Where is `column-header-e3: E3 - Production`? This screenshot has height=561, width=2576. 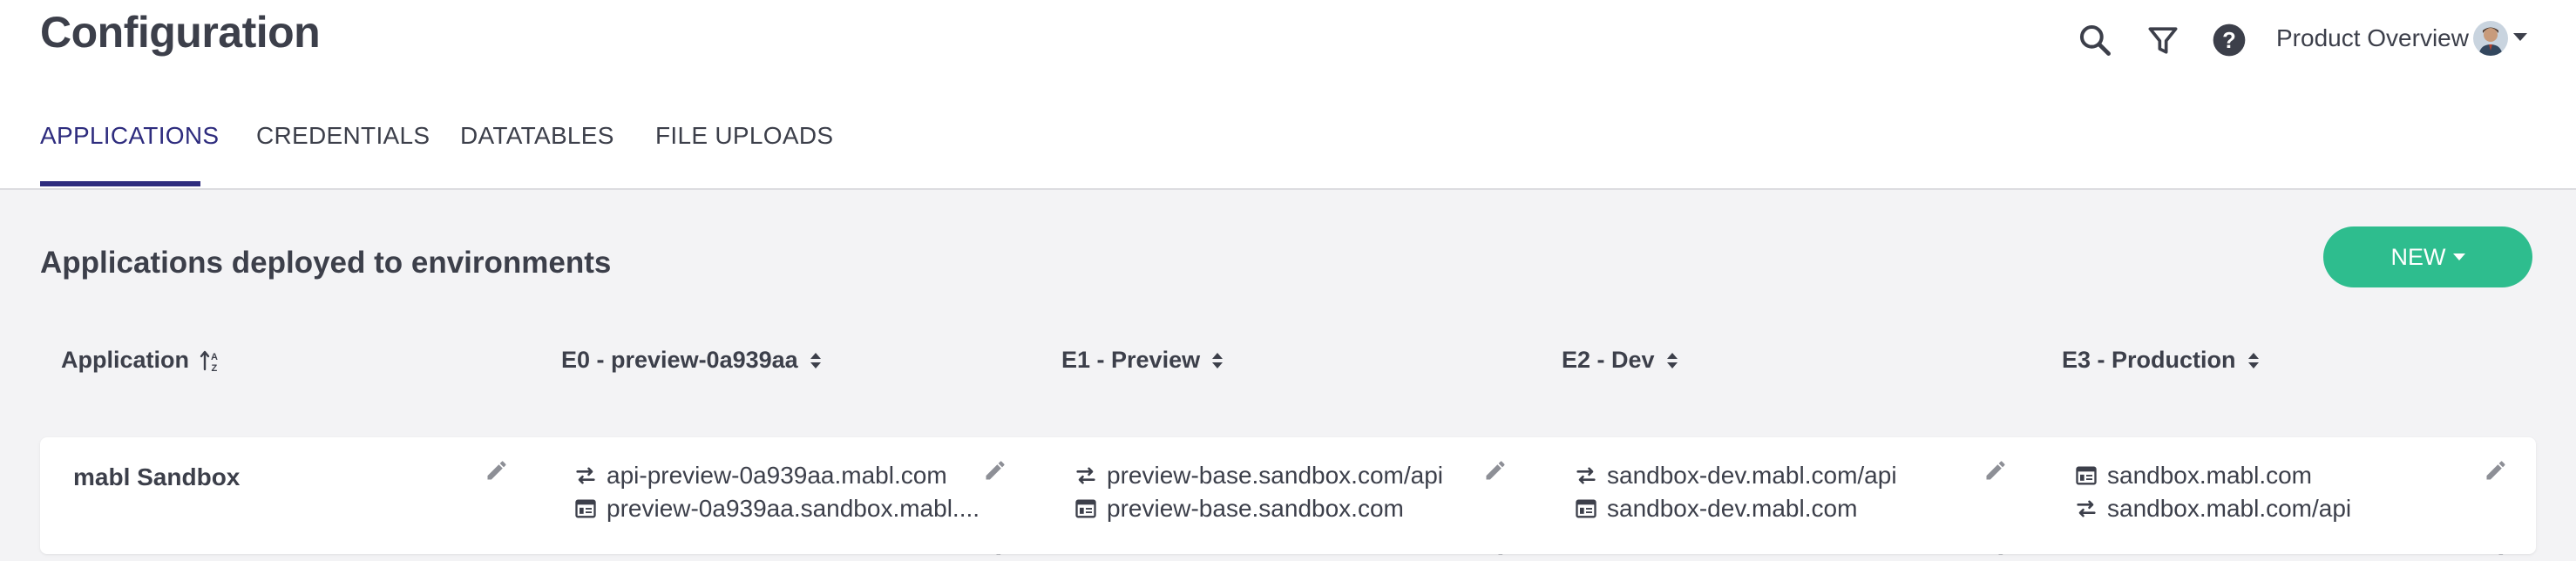
column-header-e3: E3 - Production is located at coordinates (2161, 360).